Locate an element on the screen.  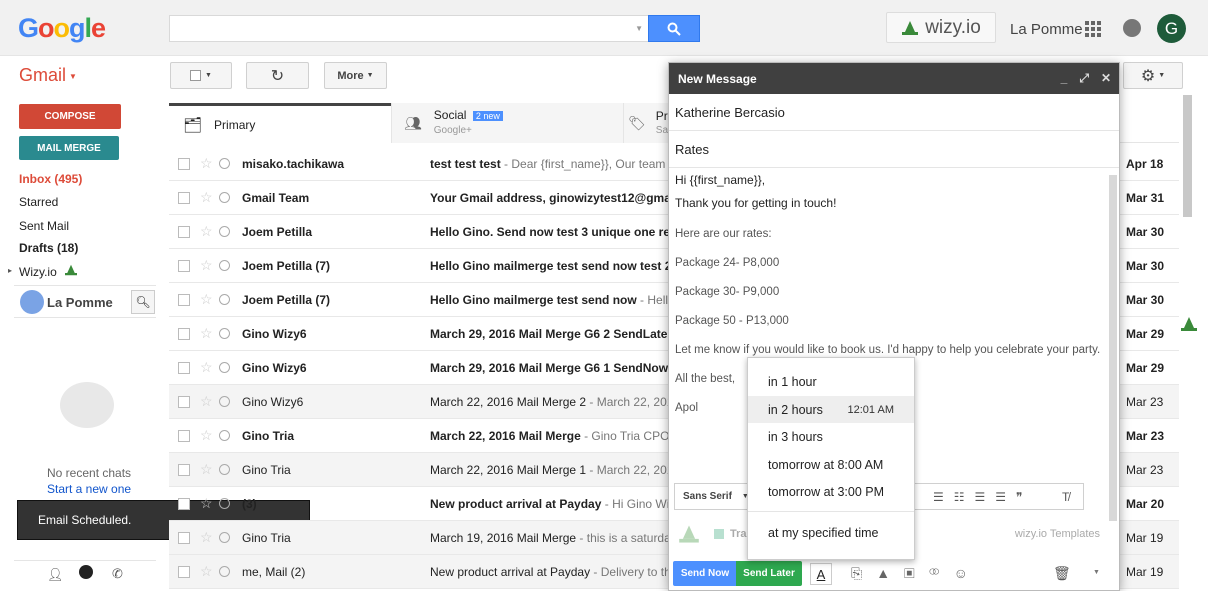
chevron-down-icon: ▼ is located at coordinates (1162, 75).